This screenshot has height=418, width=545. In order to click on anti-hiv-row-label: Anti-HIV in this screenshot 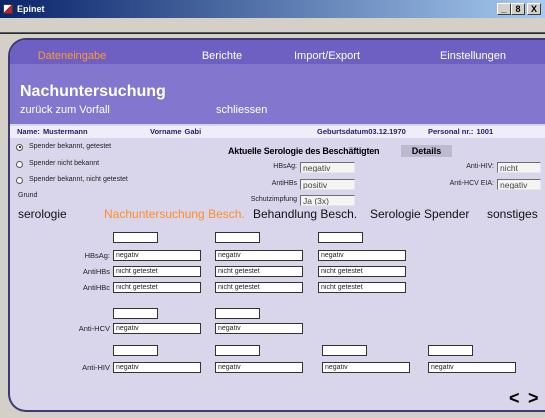, I will do `click(96, 367)`.